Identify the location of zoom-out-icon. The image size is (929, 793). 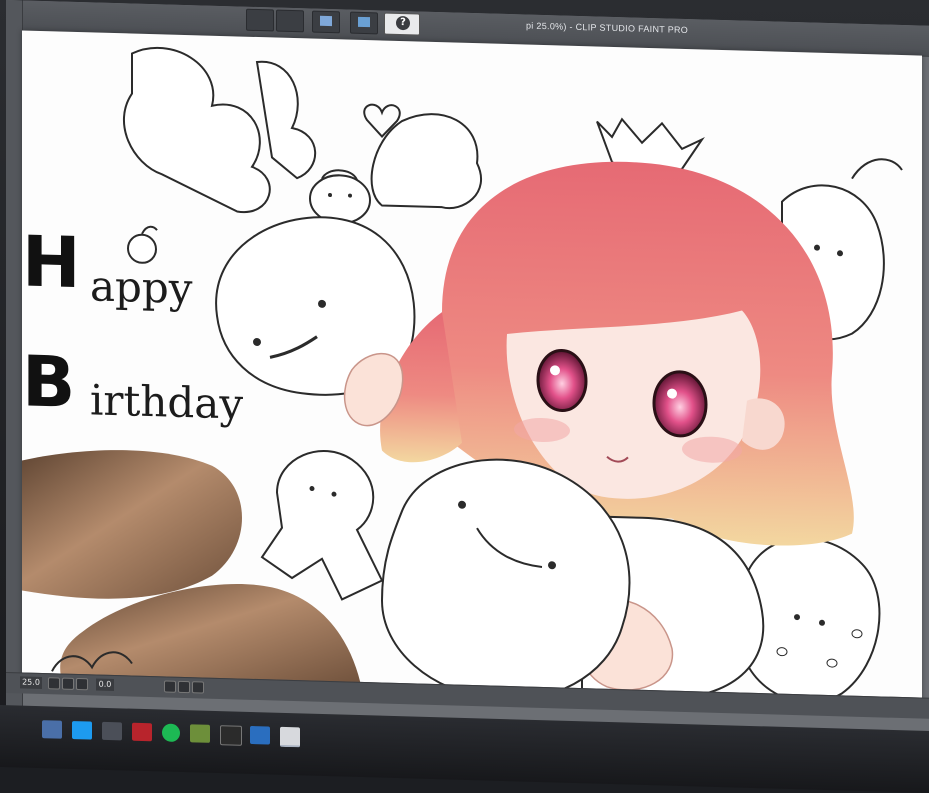
(54, 683).